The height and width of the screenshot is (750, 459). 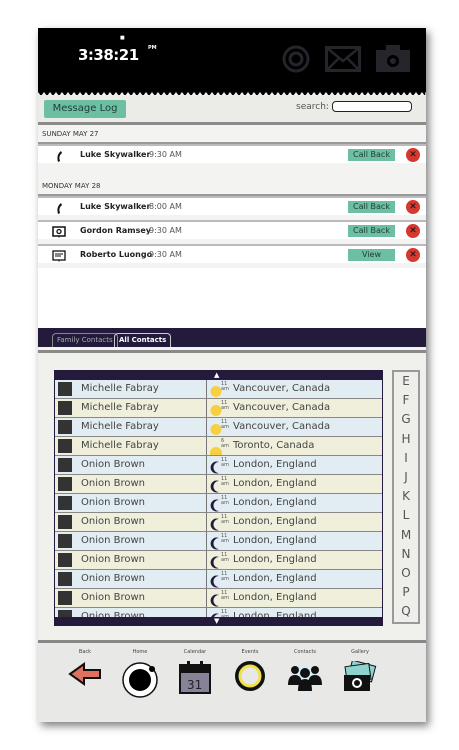 I want to click on nav-events-button: Events, so click(x=250, y=672).